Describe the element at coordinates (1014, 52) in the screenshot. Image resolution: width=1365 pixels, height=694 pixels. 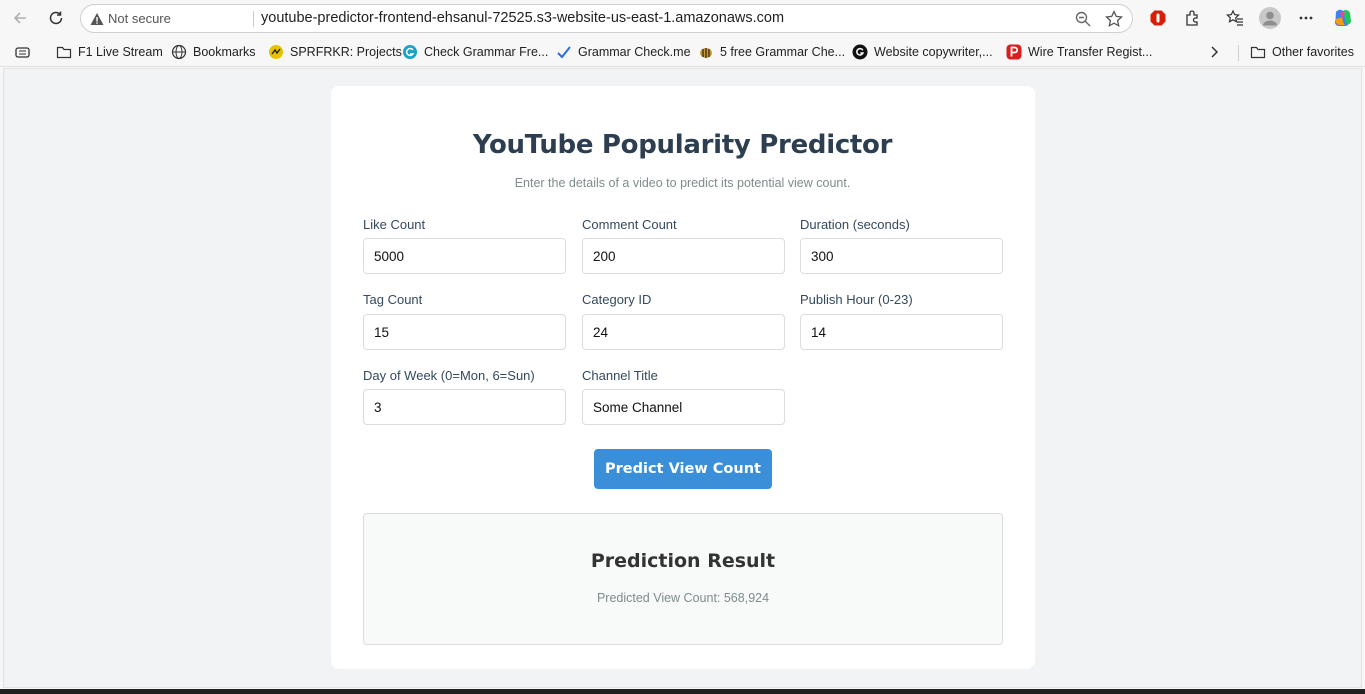
I see `p-logo-icon` at that location.